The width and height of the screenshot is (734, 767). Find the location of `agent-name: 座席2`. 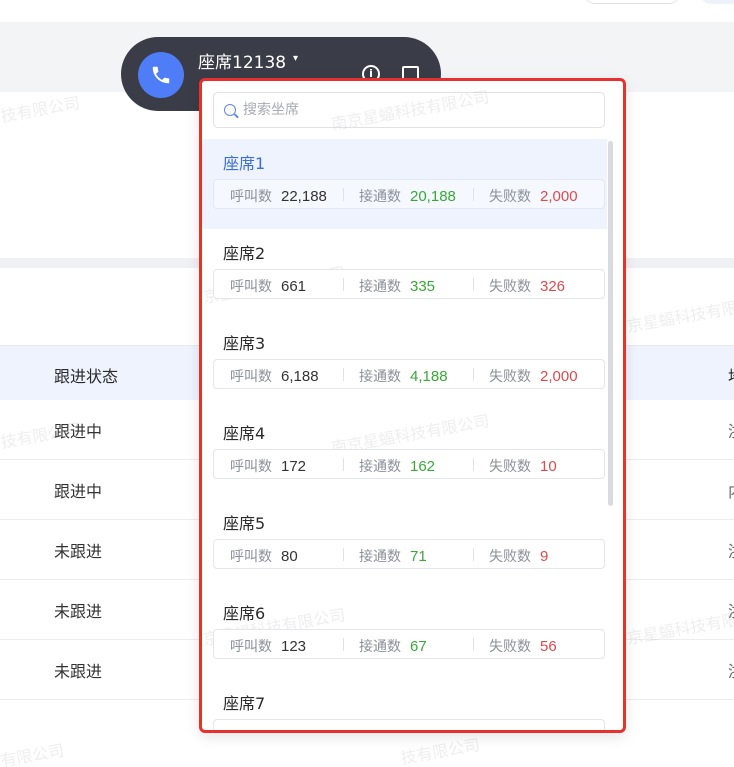

agent-name: 座席2 is located at coordinates (244, 253).